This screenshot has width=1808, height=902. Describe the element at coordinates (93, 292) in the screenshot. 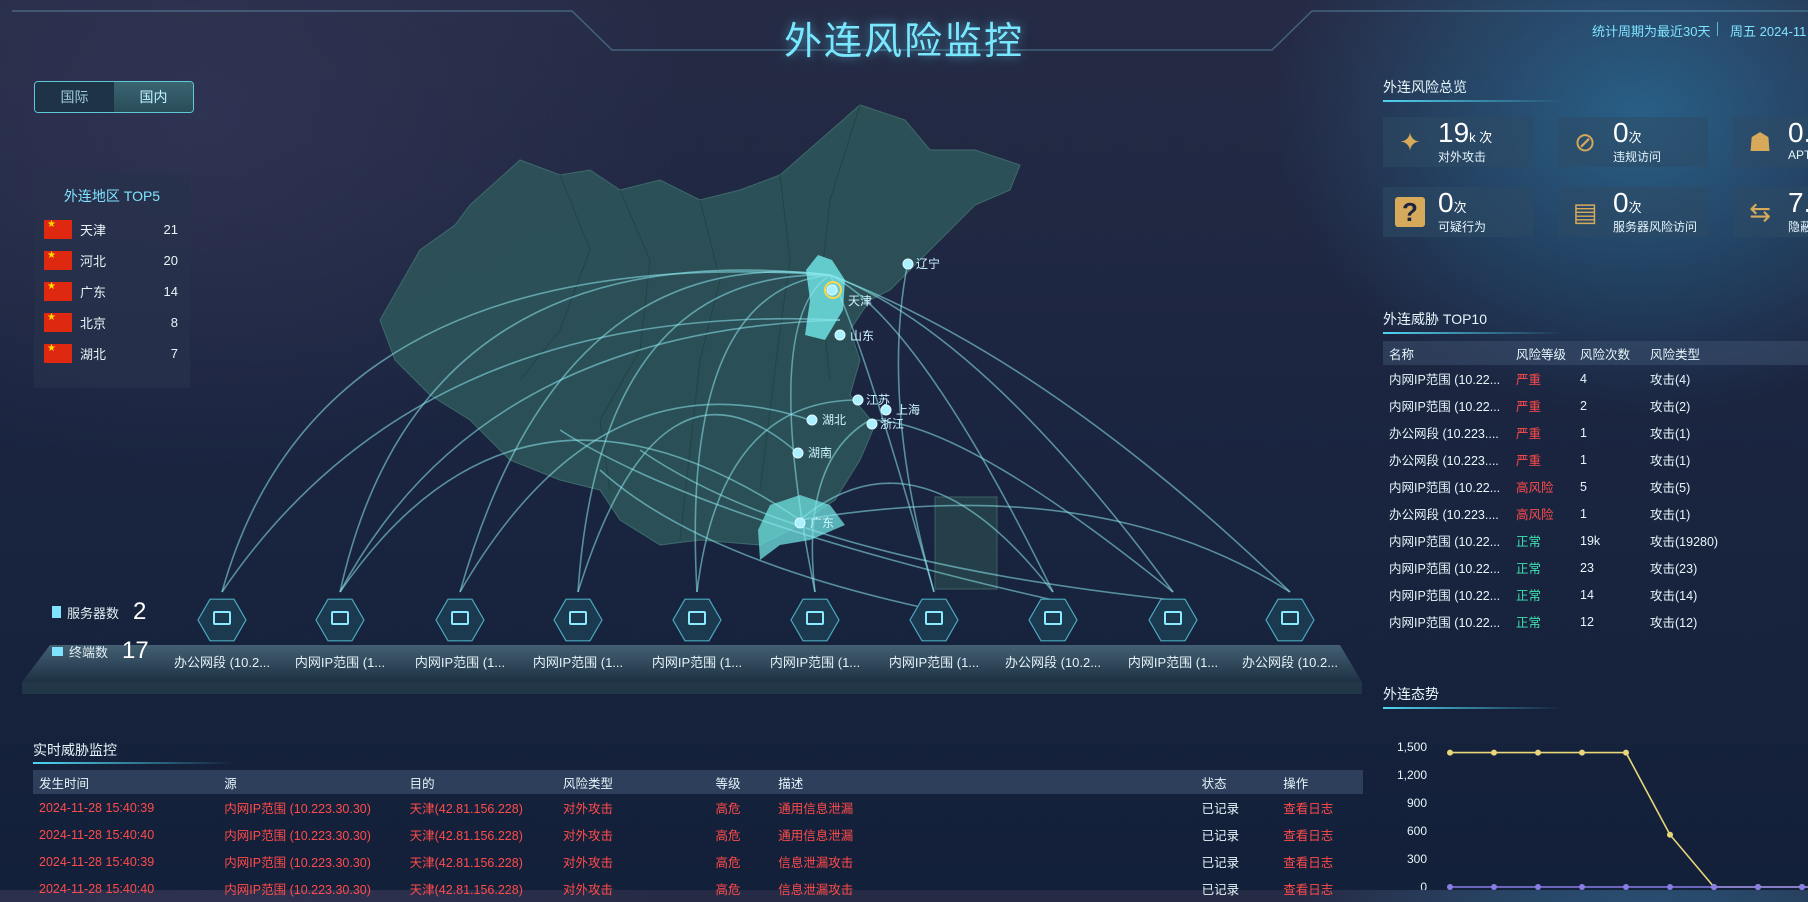

I see `region-name: 广东` at that location.